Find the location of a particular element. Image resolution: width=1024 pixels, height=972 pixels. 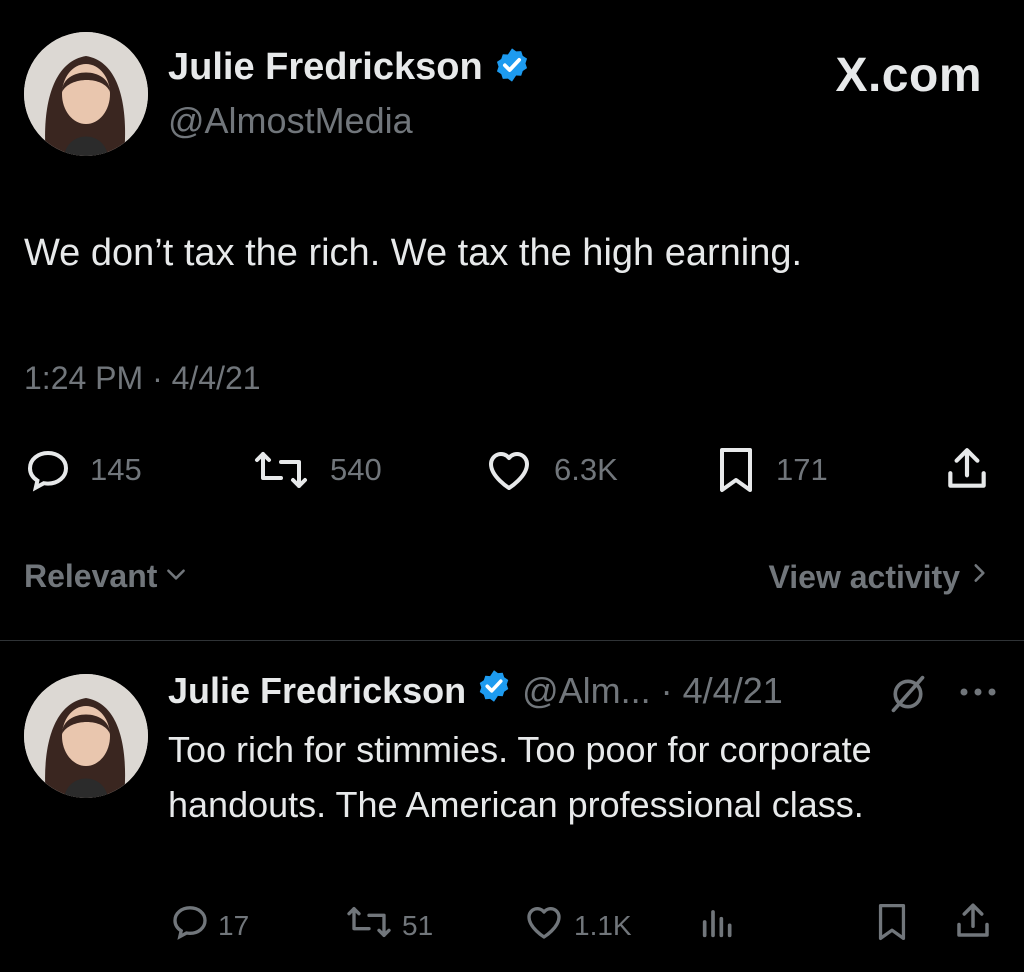

analytics-icon is located at coordinates (718, 924).